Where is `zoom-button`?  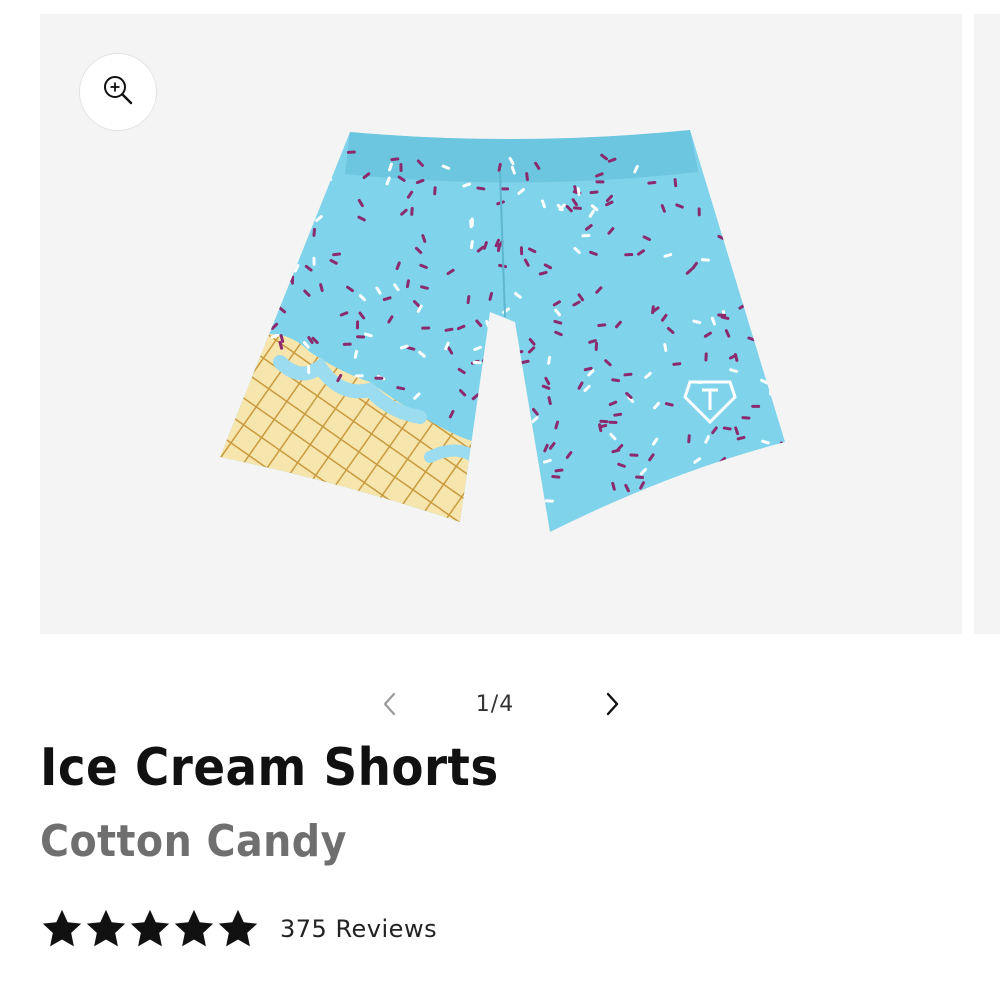 zoom-button is located at coordinates (118, 92).